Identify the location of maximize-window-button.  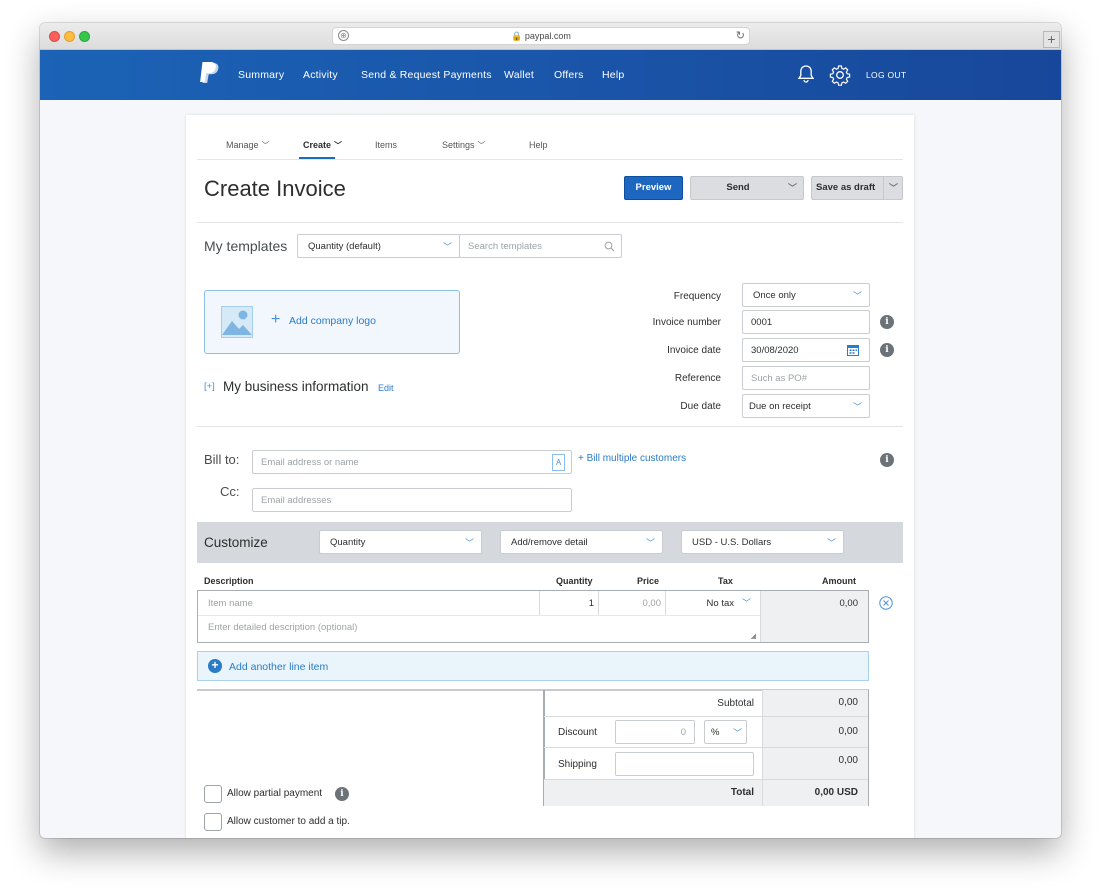
(84, 36).